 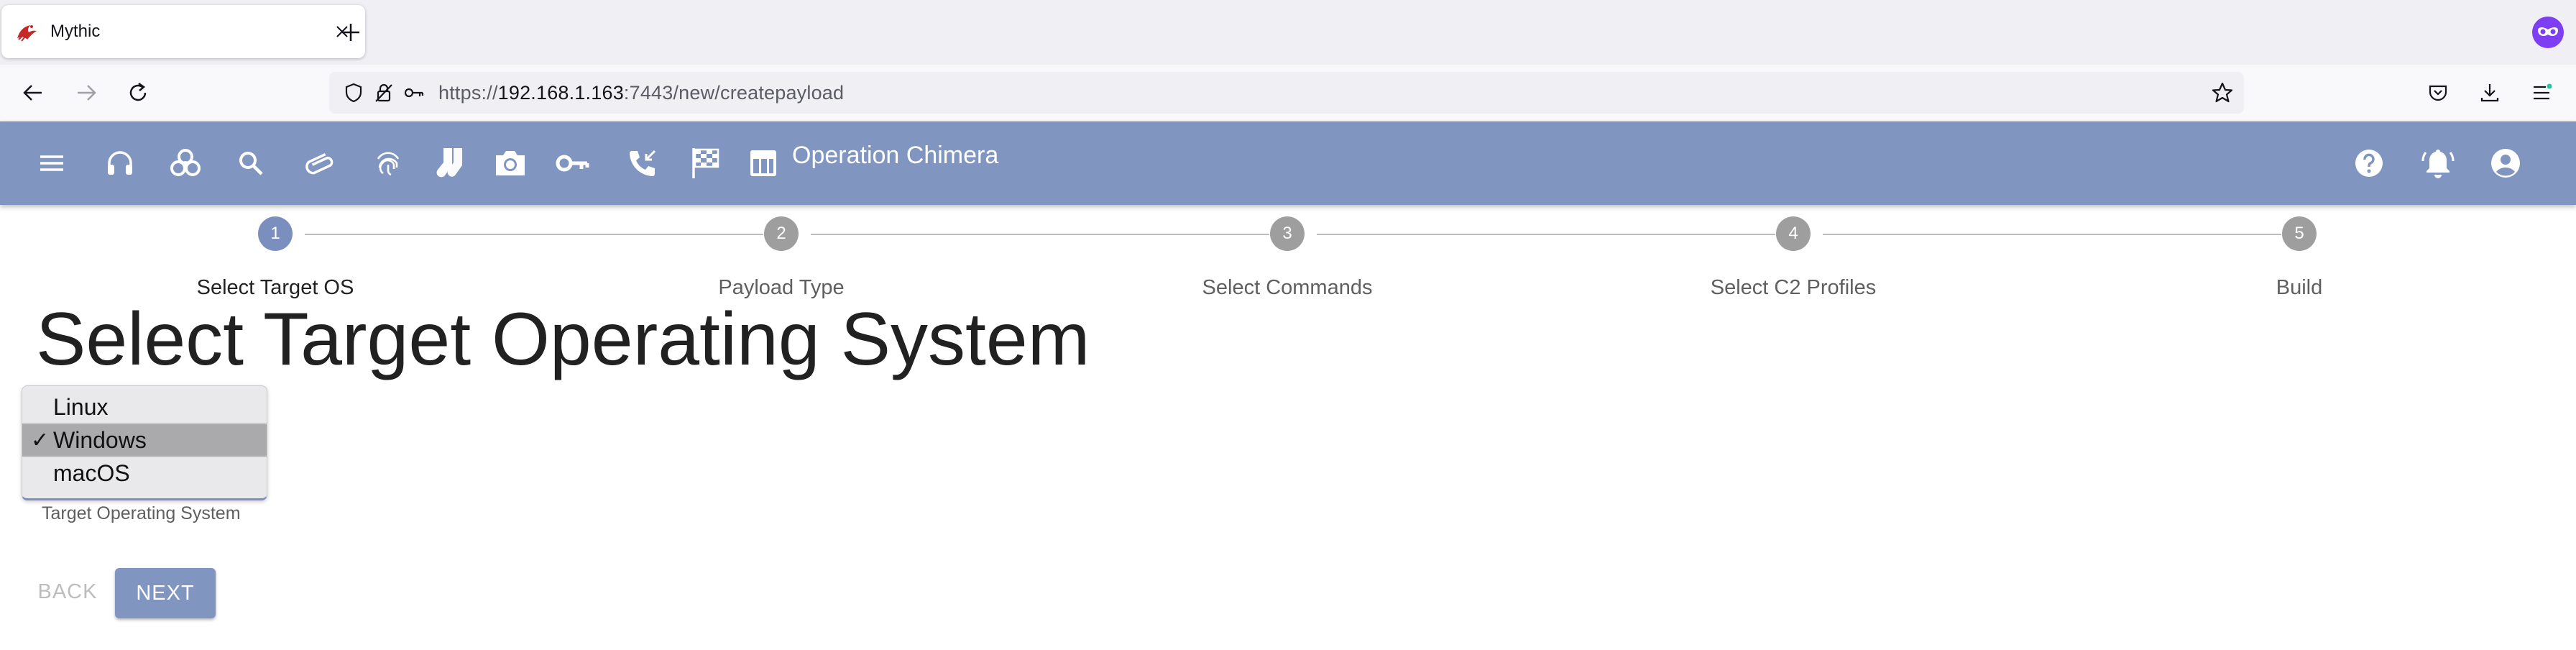 I want to click on menu-icon, so click(x=52, y=163).